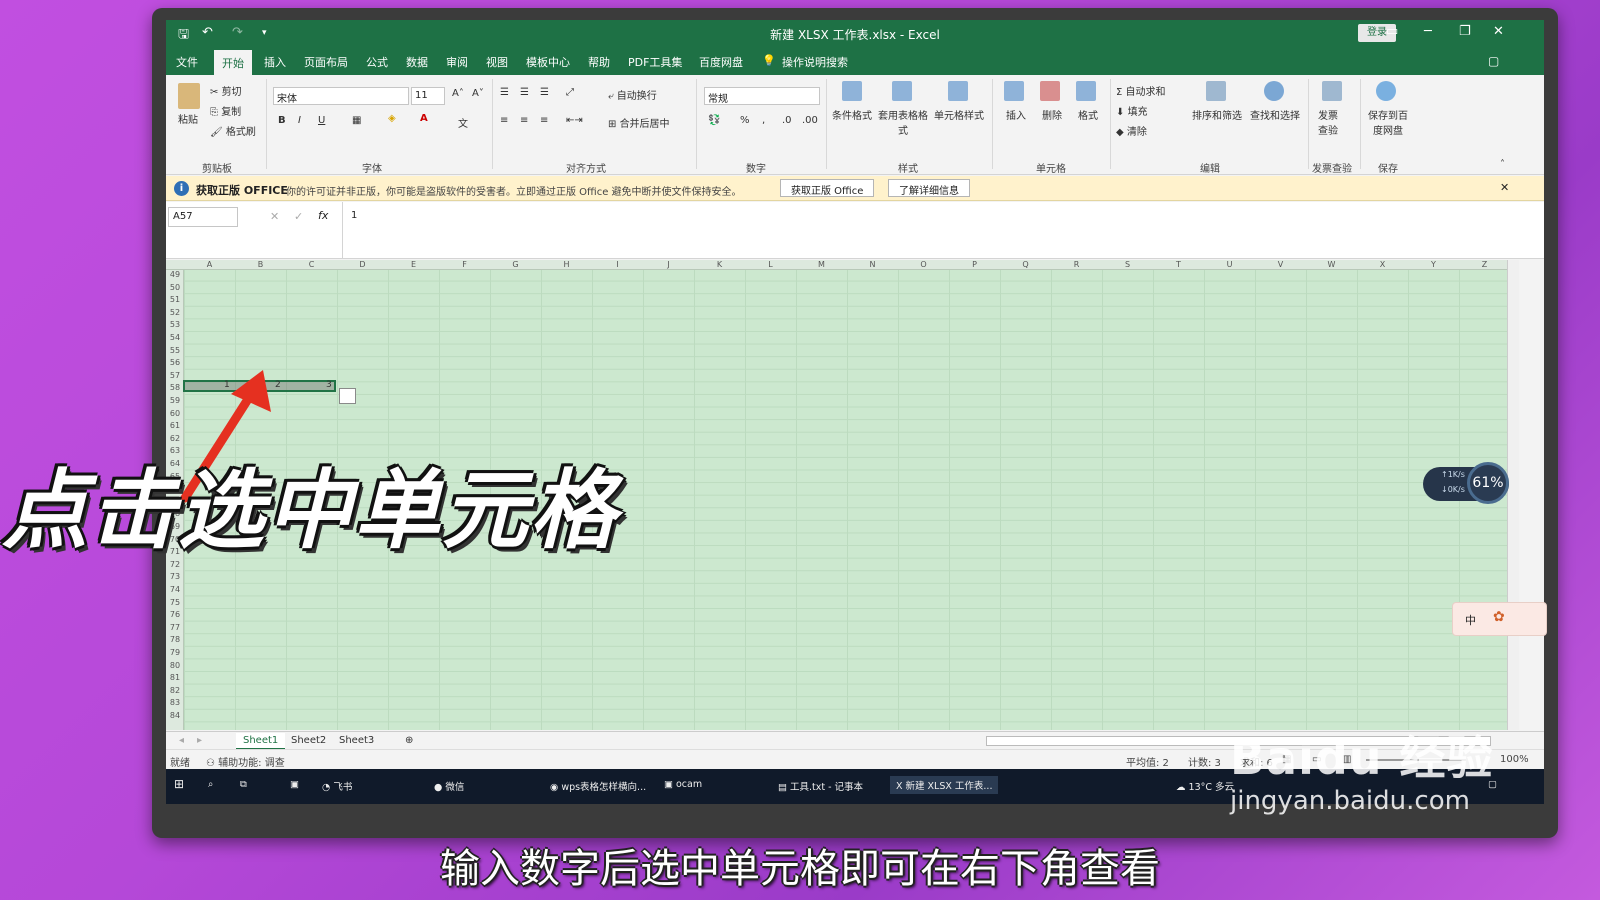 The width and height of the screenshot is (1600, 900). I want to click on insert-function-icon: fx, so click(323, 215).